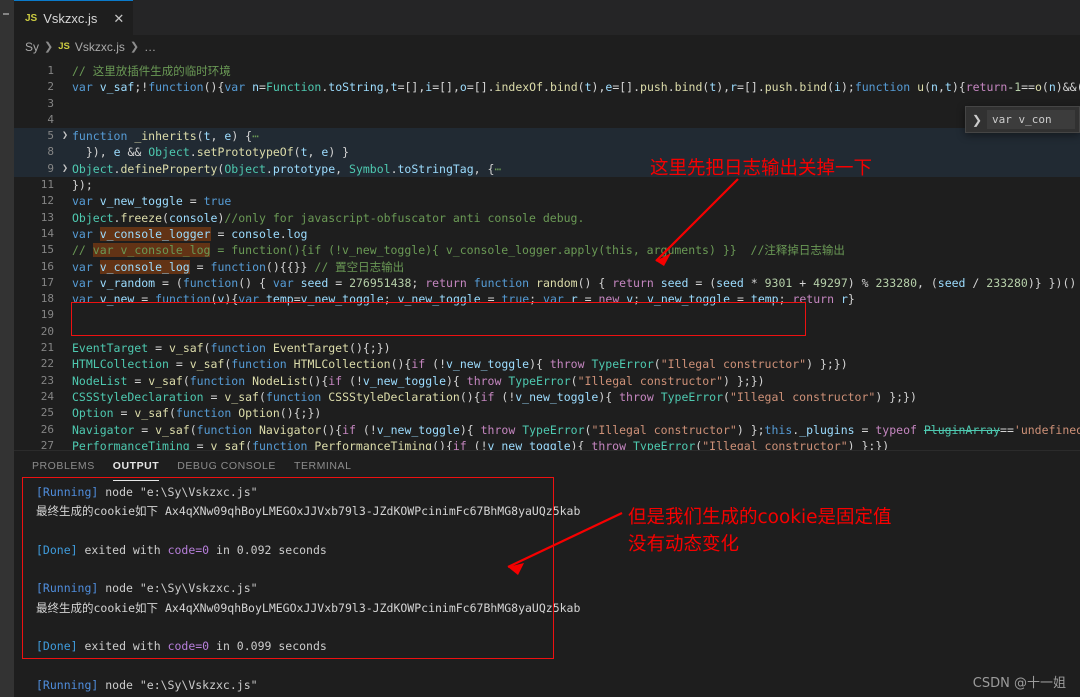 The width and height of the screenshot is (1080, 697). What do you see at coordinates (47, 299) in the screenshot?
I see `line-number: 18` at bounding box center [47, 299].